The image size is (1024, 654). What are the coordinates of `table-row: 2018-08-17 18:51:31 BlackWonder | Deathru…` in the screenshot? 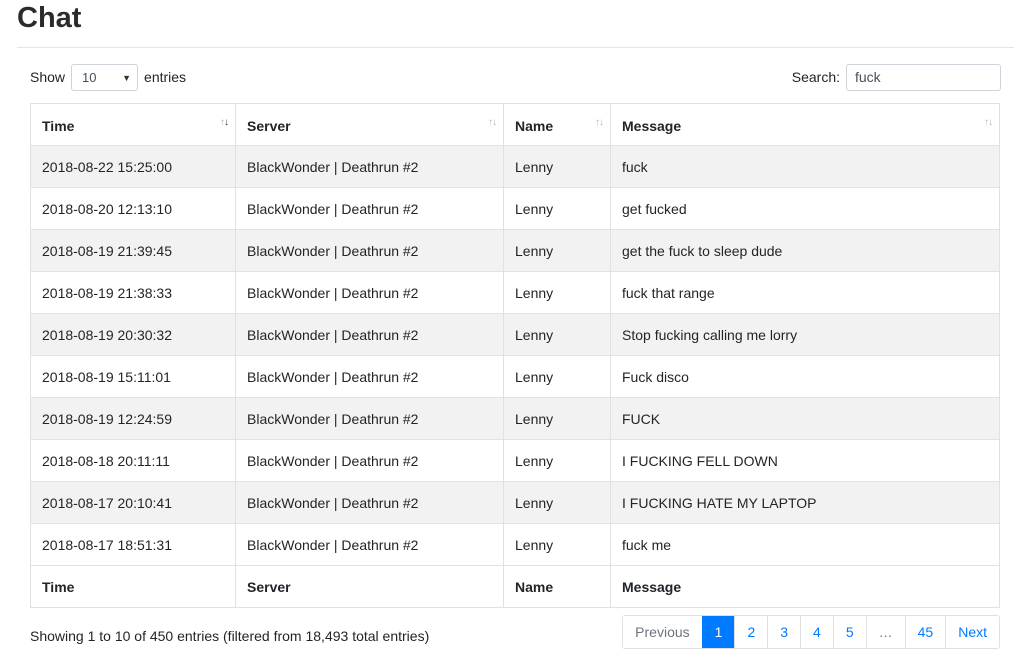 It's located at (515, 544).